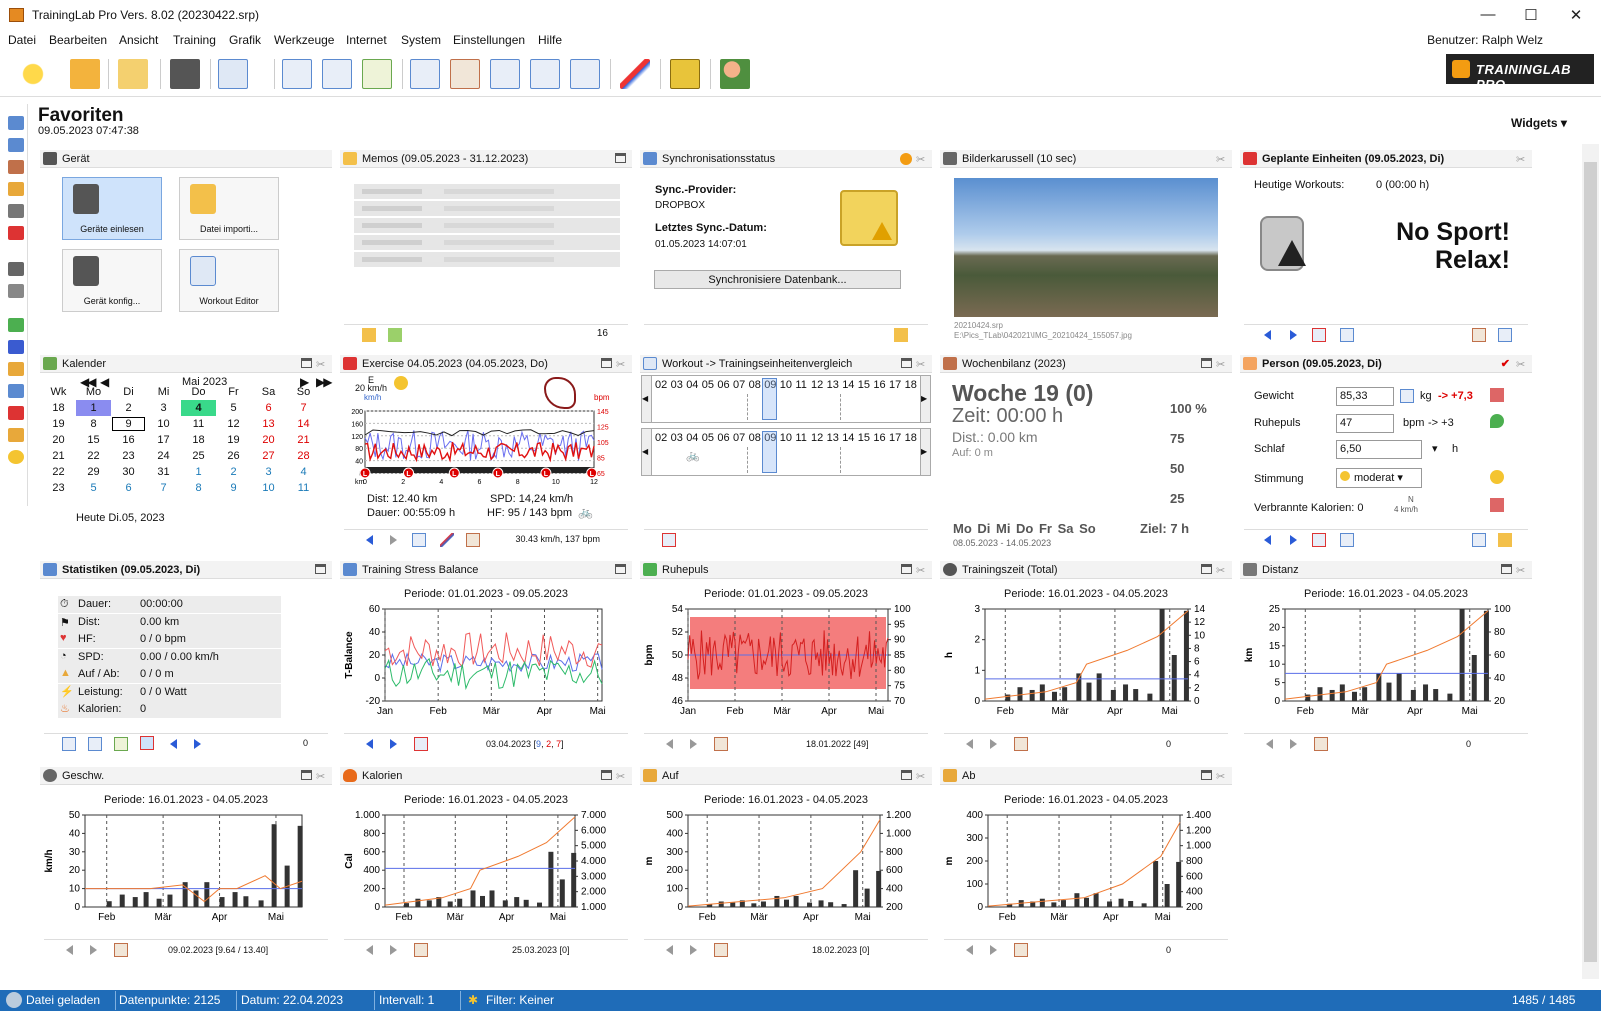  What do you see at coordinates (268, 472) in the screenshot?
I see `calendar-day: 3` at bounding box center [268, 472].